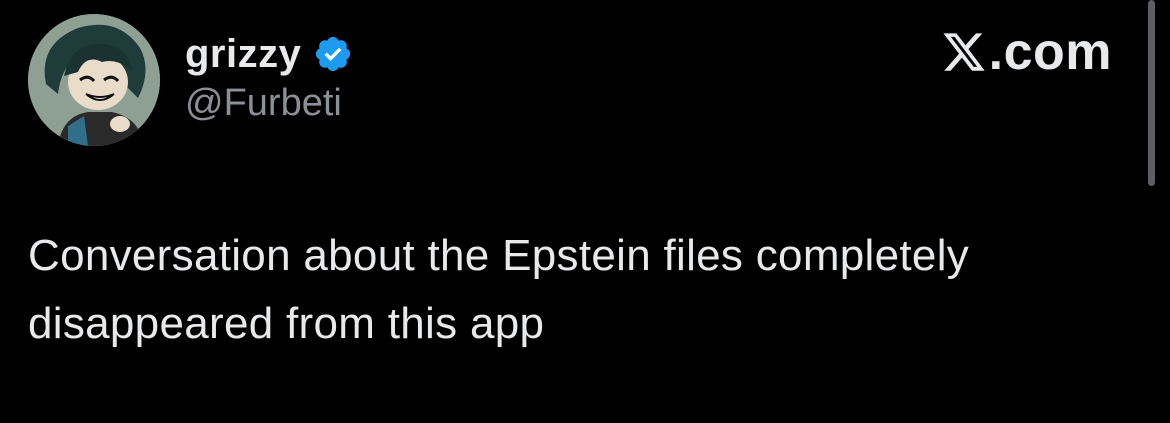 The width and height of the screenshot is (1170, 423). I want to click on brand-watermark: .com, so click(1026, 52).